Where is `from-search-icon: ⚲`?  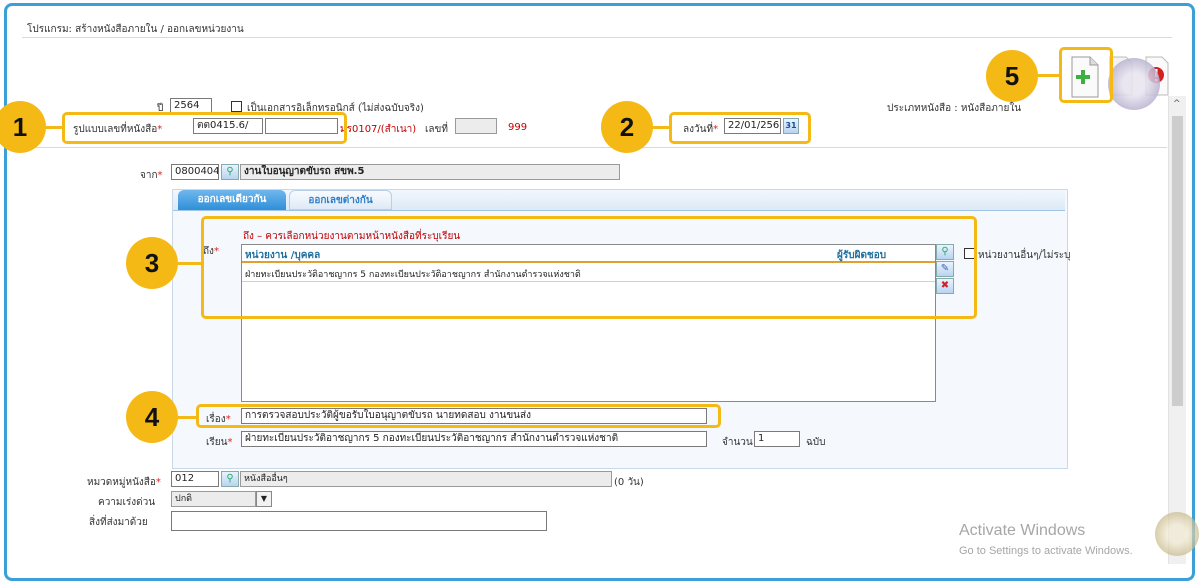
from-search-icon: ⚲ is located at coordinates (230, 172).